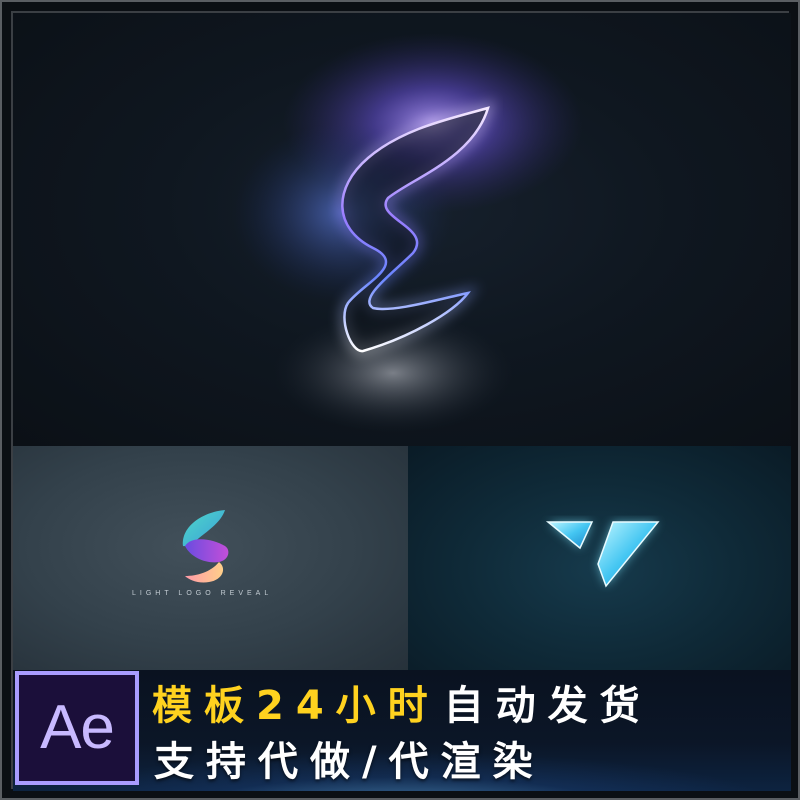 The width and height of the screenshot is (800, 800). What do you see at coordinates (547, 706) in the screenshot?
I see `auto-delivery-text: 自动发货` at bounding box center [547, 706].